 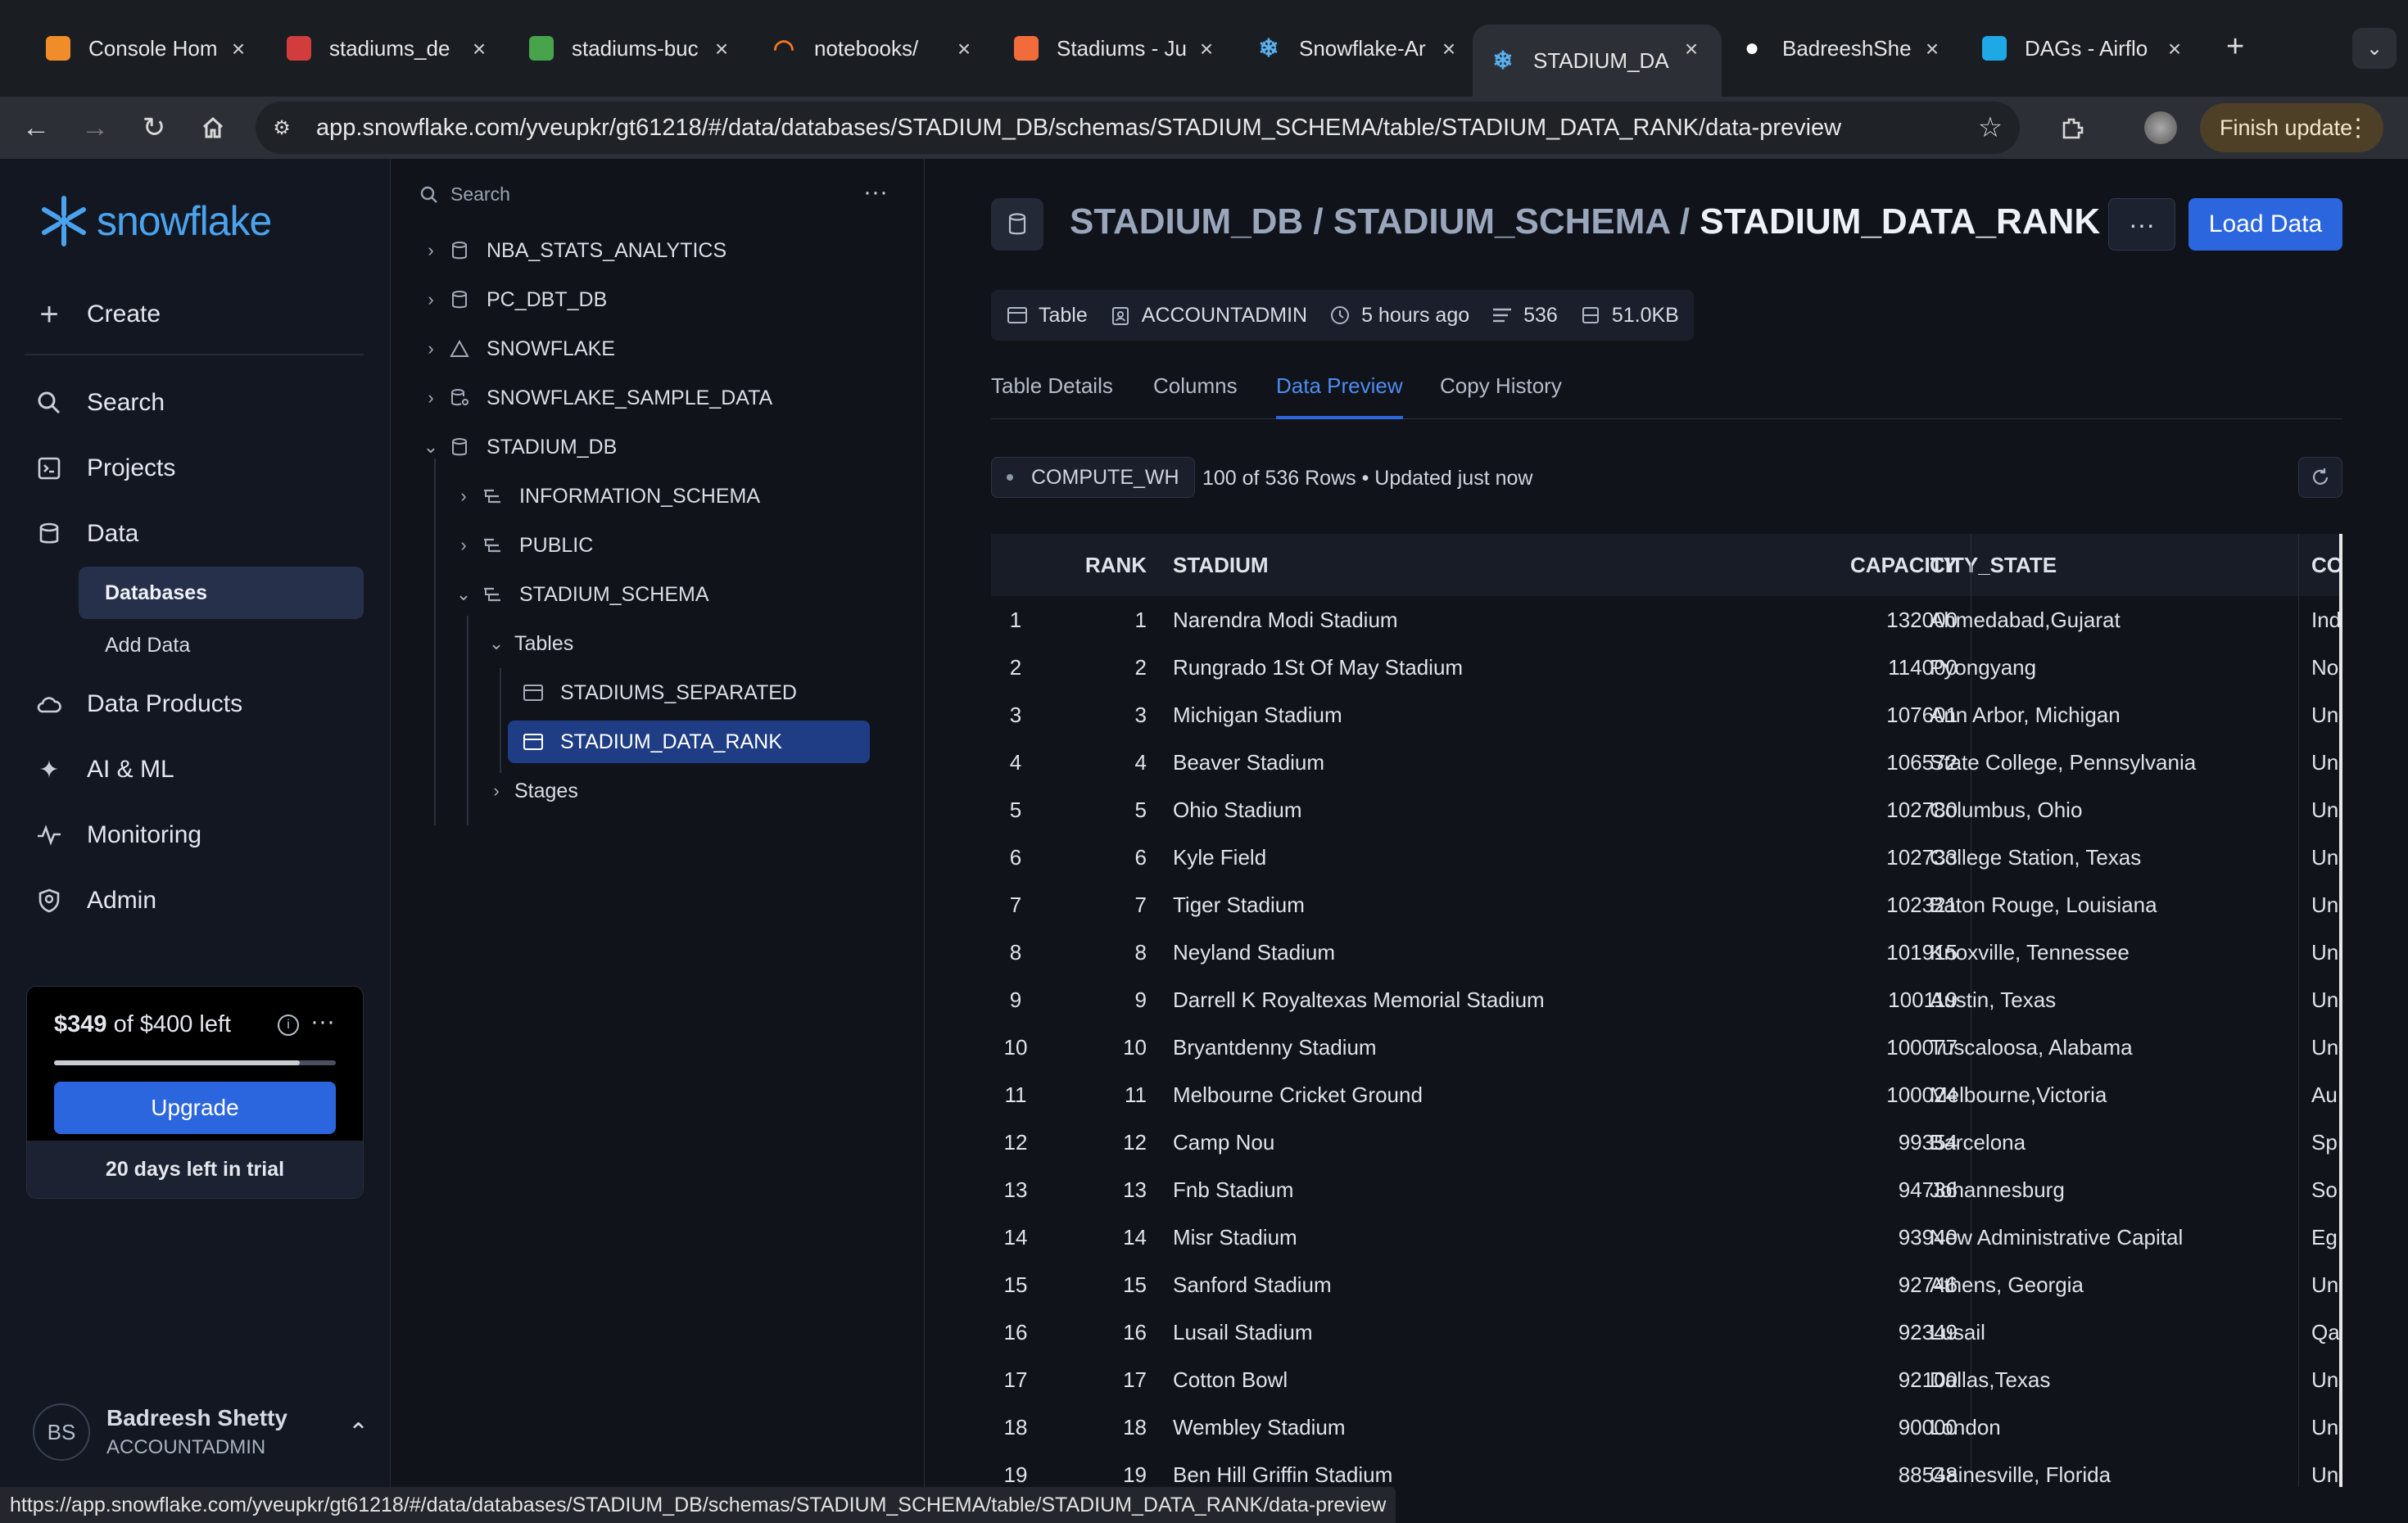 What do you see at coordinates (1459, 1469) in the screenshot?
I see `stadium-cell: Ben Hill Griffin Stadium` at bounding box center [1459, 1469].